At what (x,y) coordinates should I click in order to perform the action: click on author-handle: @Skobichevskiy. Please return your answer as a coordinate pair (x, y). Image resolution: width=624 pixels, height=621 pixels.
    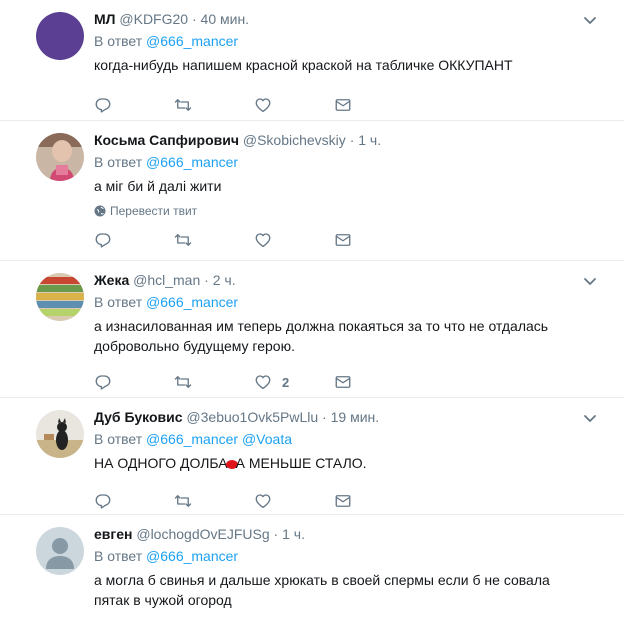
    Looking at the image, I should click on (294, 140).